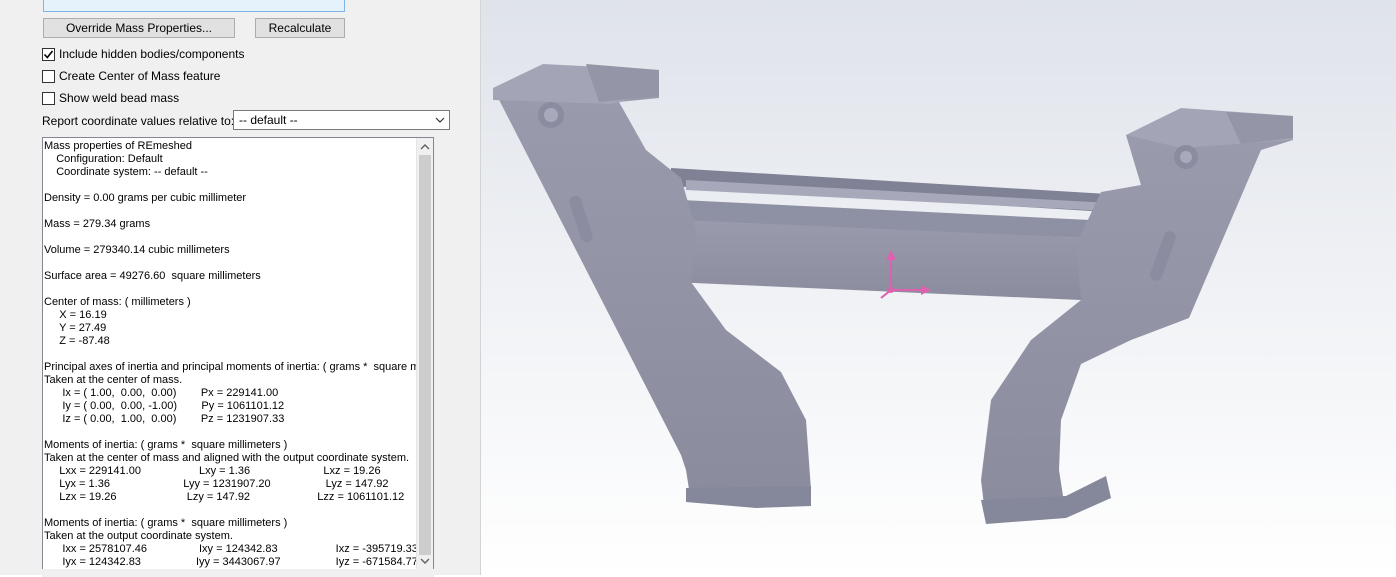  Describe the element at coordinates (212, 471) in the screenshot. I see `results-line: Lxx = 229141.00 Lxy = 1.36 Lxz = 19.26` at that location.